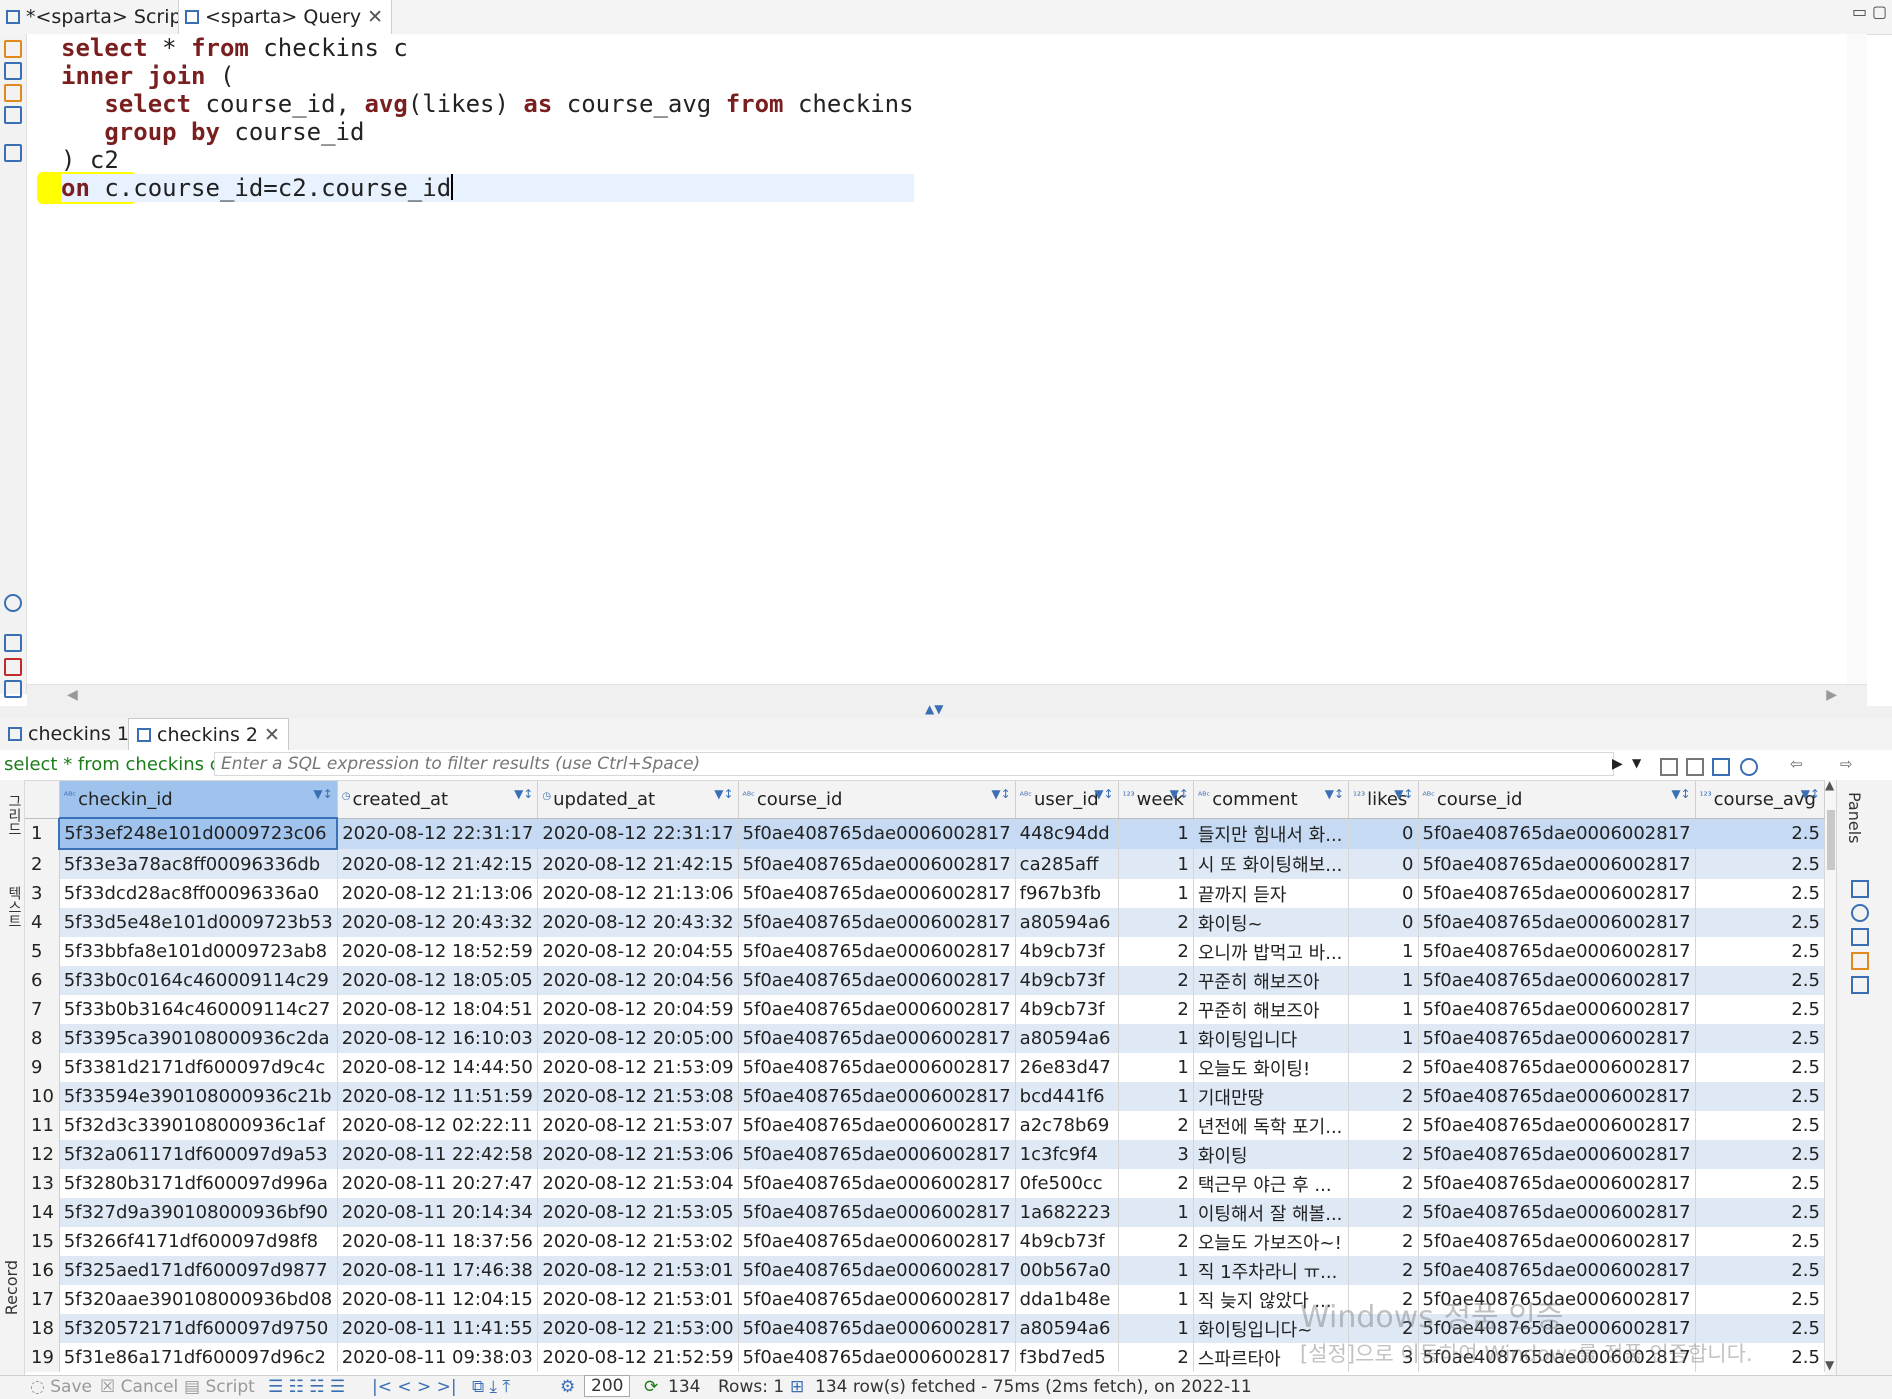 The height and width of the screenshot is (1399, 1892). I want to click on editor-vertical-scrollbar, so click(1857, 359).